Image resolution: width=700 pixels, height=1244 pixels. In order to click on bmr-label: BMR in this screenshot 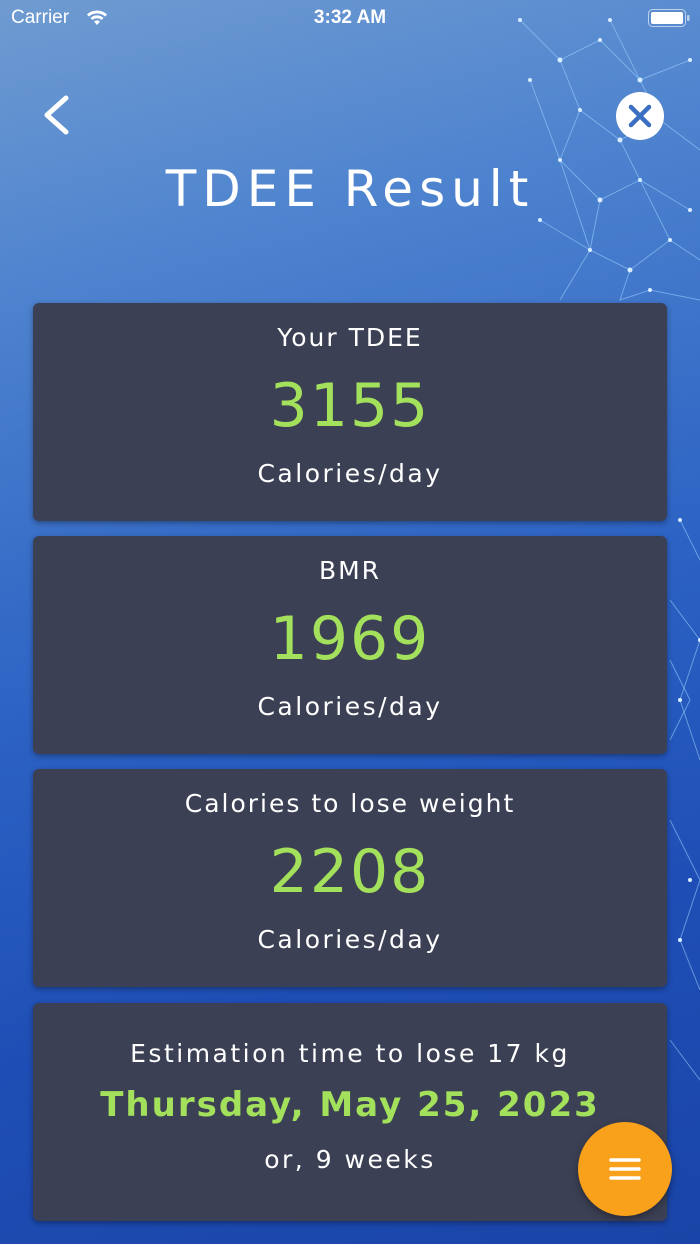, I will do `click(350, 570)`.